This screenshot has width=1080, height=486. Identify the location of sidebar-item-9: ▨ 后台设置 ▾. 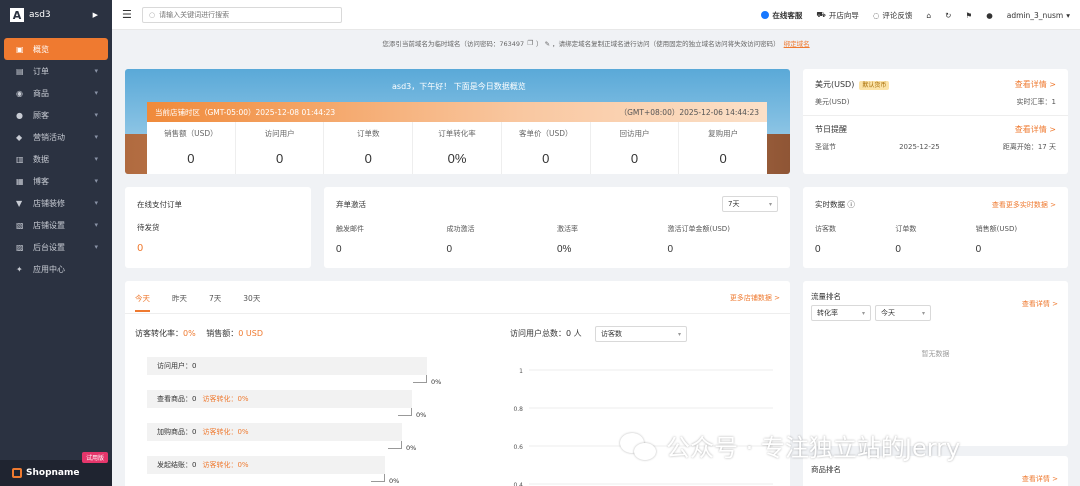
(56, 247).